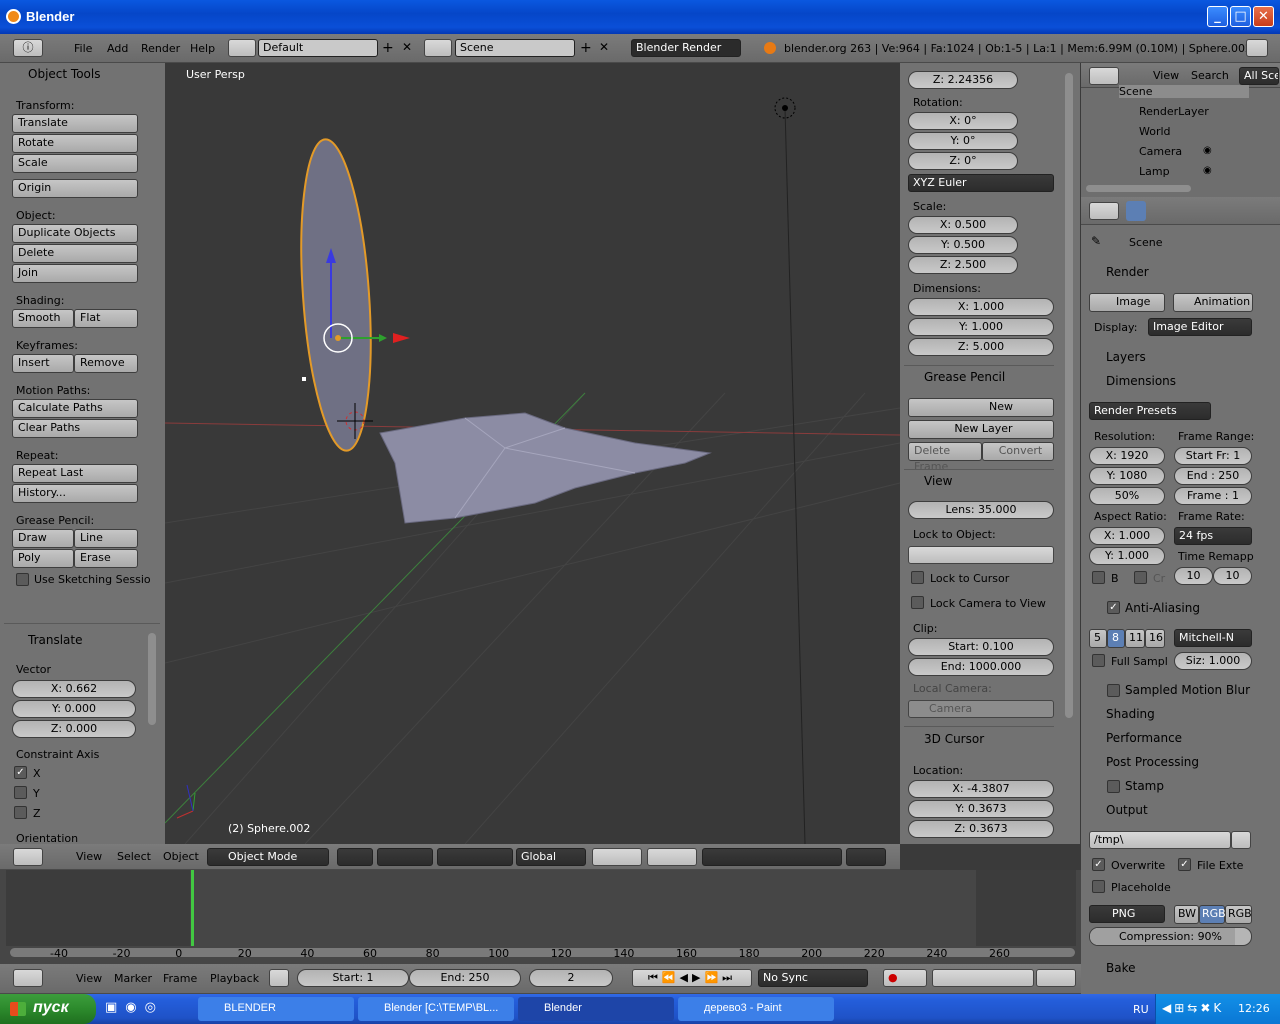  What do you see at coordinates (1113, 690) in the screenshot?
I see `motion-blur-checkbox` at bounding box center [1113, 690].